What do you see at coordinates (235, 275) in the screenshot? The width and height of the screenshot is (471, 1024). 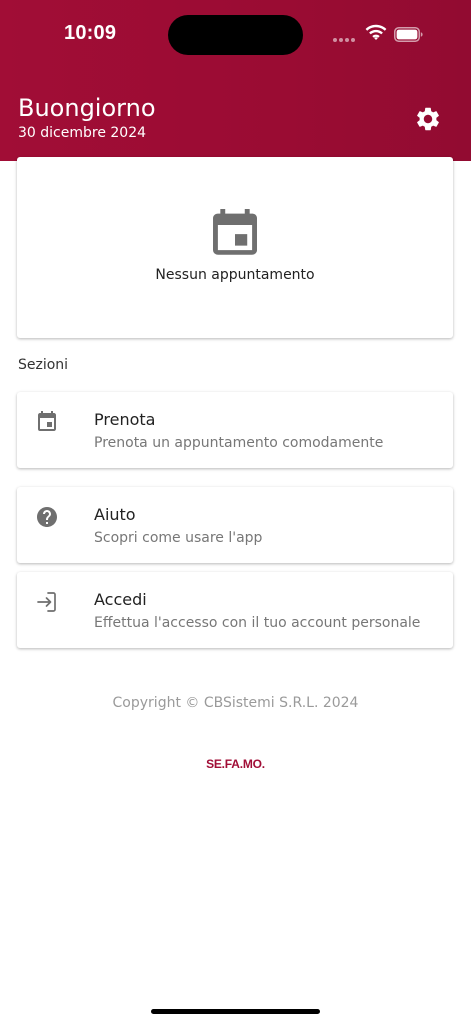 I see `empty-appointments-text: Nessun appuntamento` at bounding box center [235, 275].